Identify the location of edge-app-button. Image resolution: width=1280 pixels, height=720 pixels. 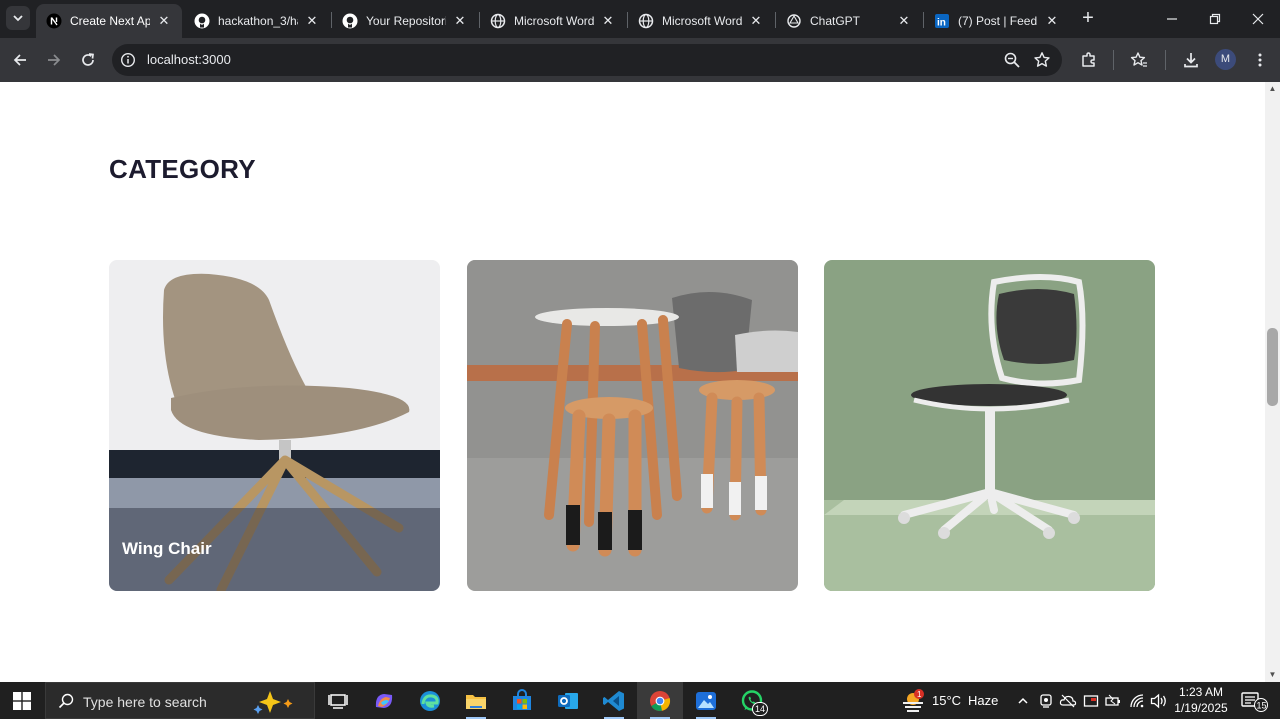
(430, 700).